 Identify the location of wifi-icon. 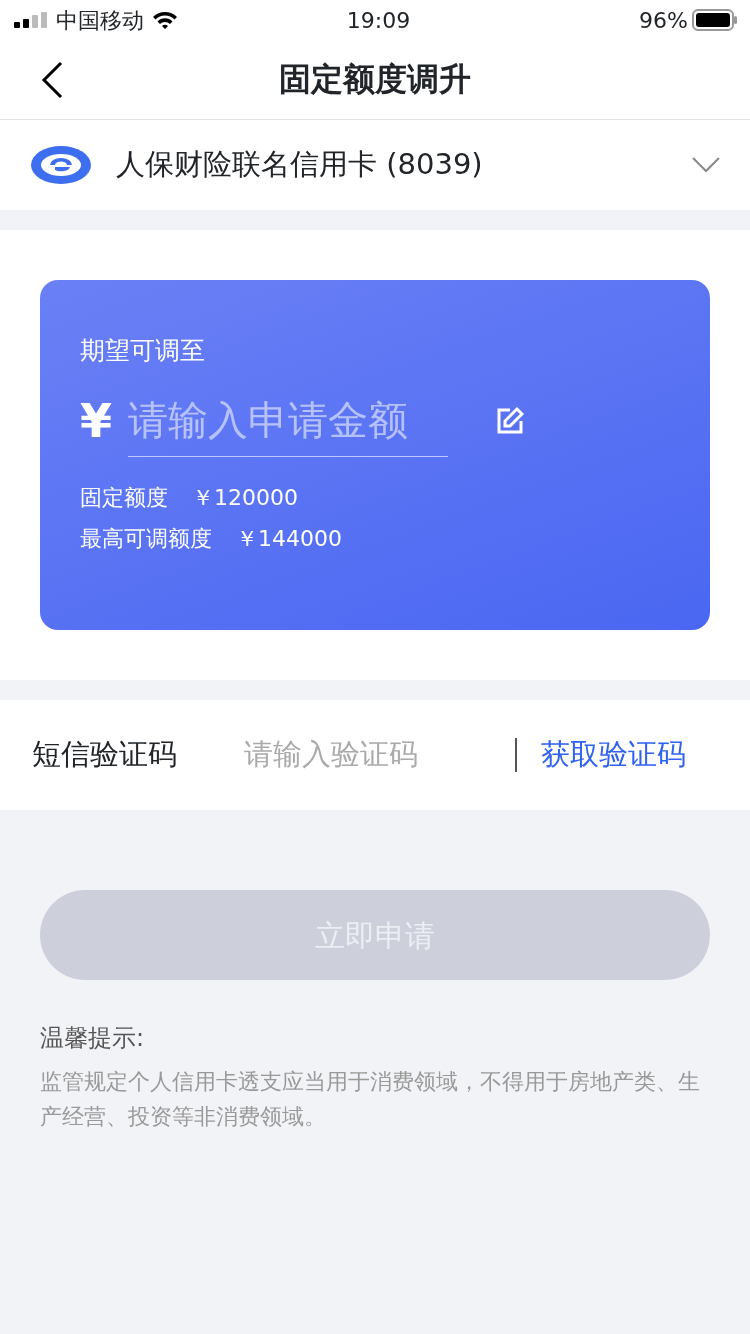
(165, 20).